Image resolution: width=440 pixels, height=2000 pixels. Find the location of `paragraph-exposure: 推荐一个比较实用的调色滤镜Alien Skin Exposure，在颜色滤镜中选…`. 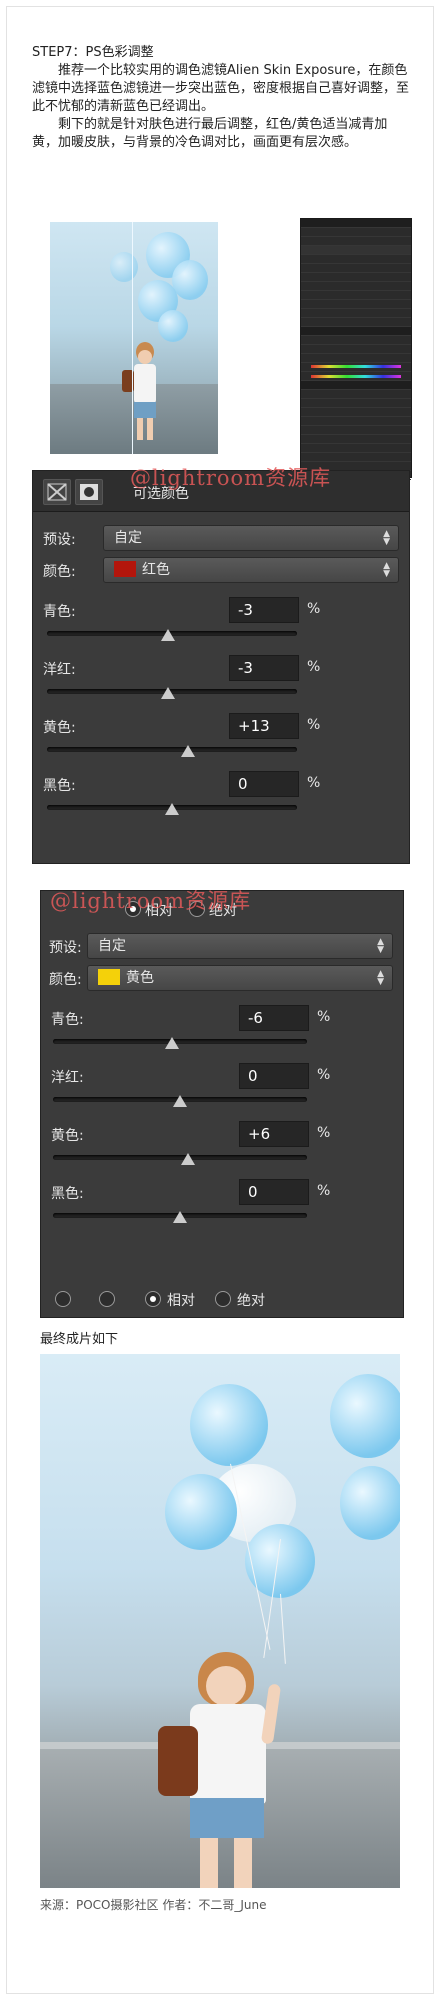

paragraph-exposure: 推荐一个比较实用的调色滤镜Alien Skin Exposure，在颜色滤镜中选… is located at coordinates (221, 88).